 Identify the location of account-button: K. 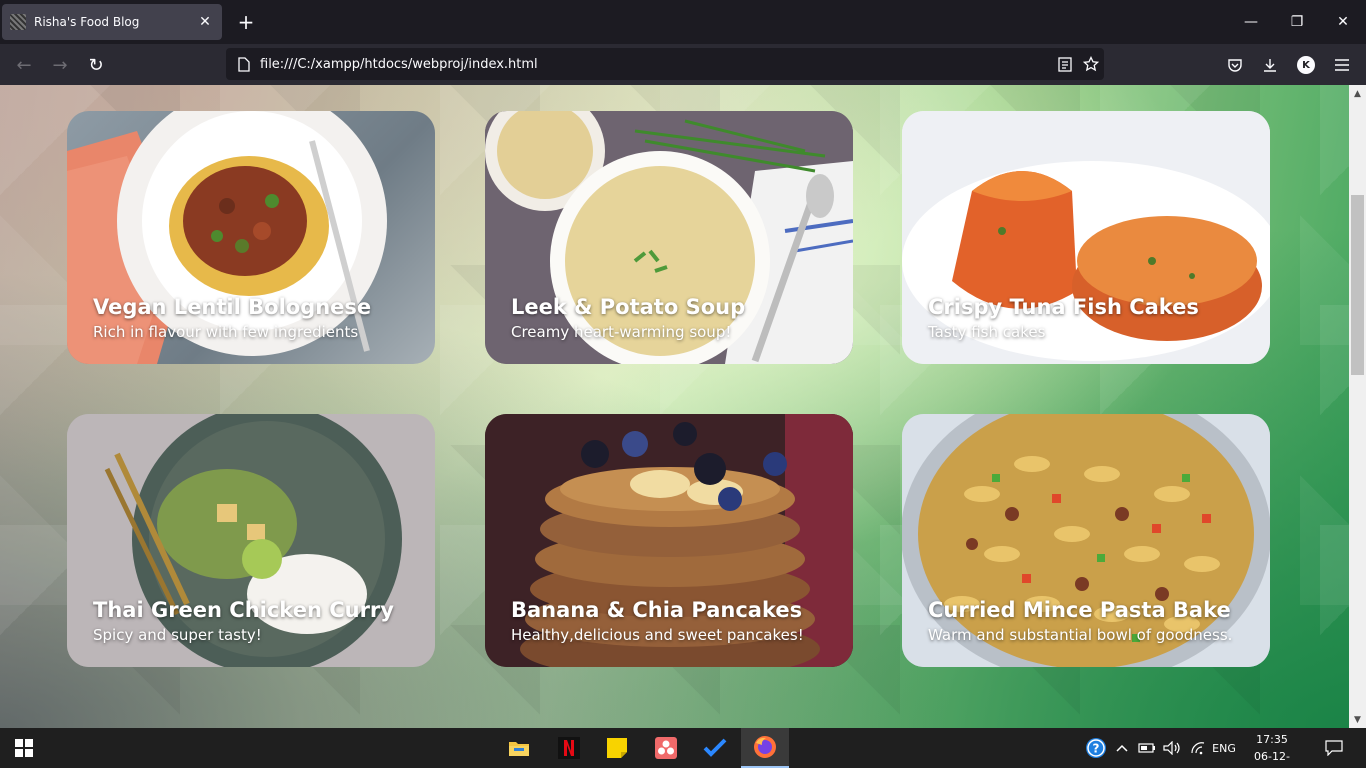
(1306, 65).